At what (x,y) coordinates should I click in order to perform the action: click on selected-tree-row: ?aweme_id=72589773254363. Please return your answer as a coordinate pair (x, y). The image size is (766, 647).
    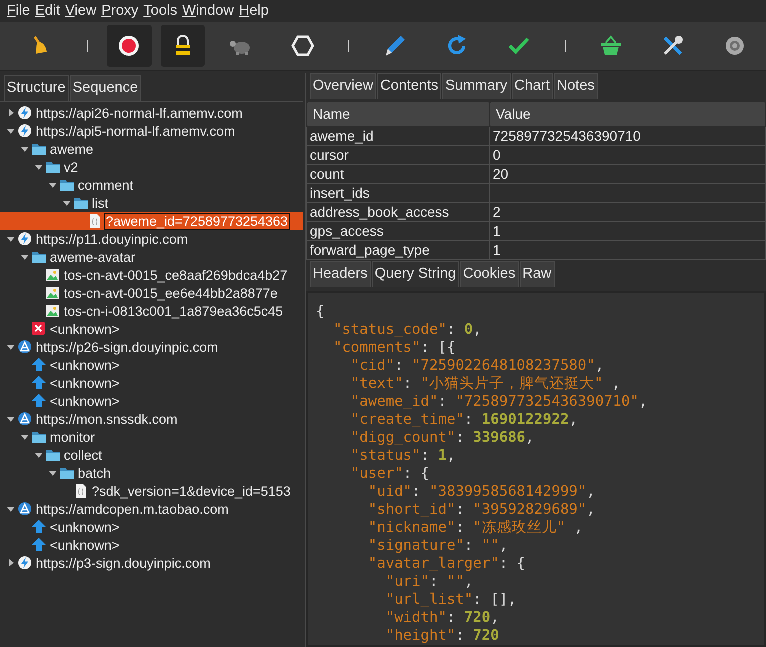
    Looking at the image, I should click on (151, 221).